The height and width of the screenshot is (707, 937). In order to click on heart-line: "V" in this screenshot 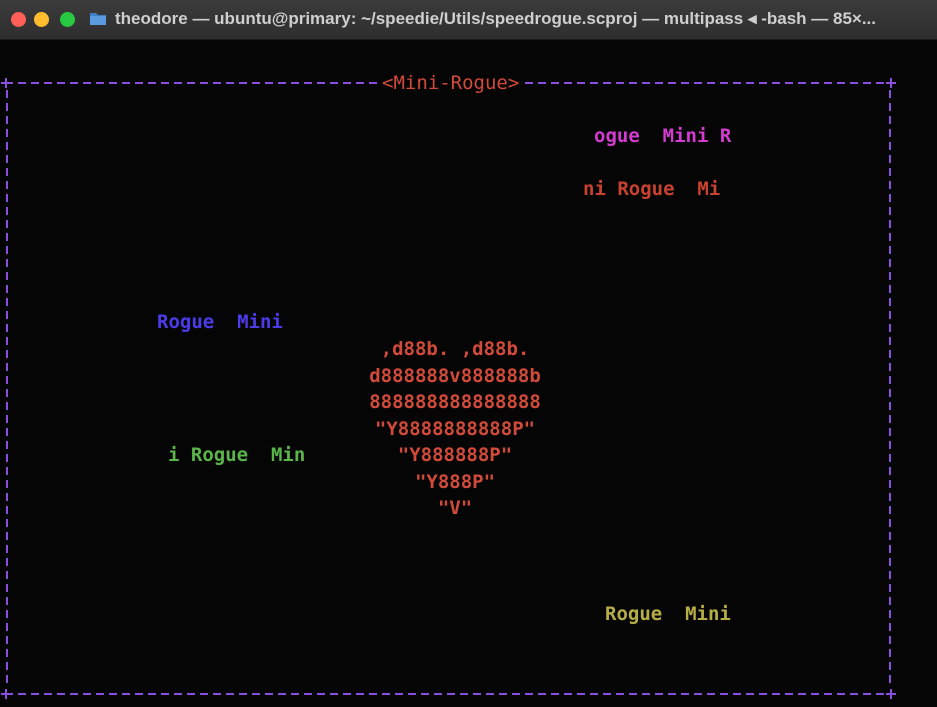, I will do `click(455, 508)`.